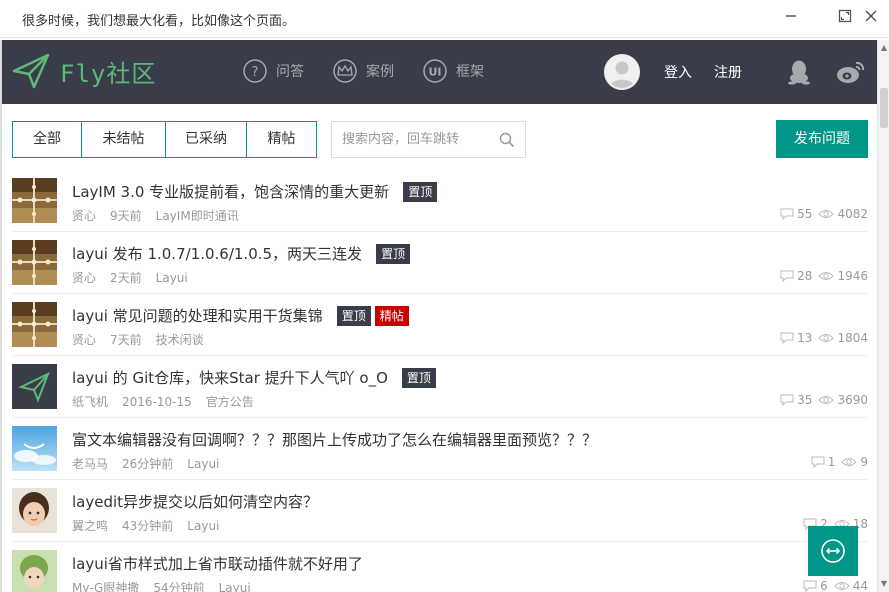 The image size is (889, 592). Describe the element at coordinates (105, 586) in the screenshot. I see `post-author: My-G眼神撒` at that location.